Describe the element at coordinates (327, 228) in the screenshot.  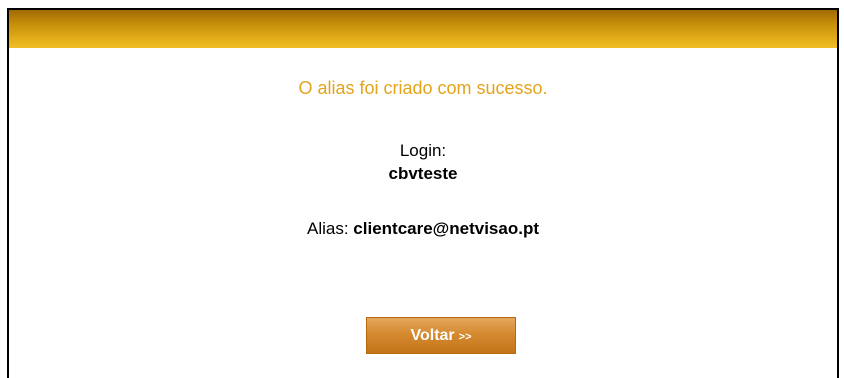
I see `alias-label: Alias:` at that location.